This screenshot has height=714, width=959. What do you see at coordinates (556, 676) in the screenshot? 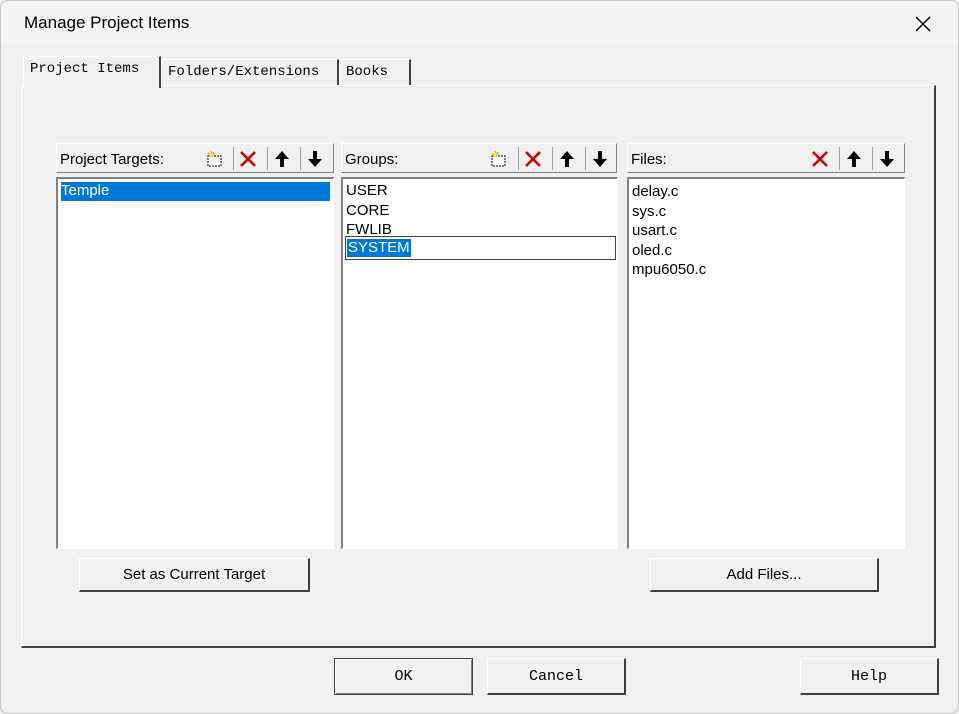
I see `cancel-button: Cancel` at bounding box center [556, 676].